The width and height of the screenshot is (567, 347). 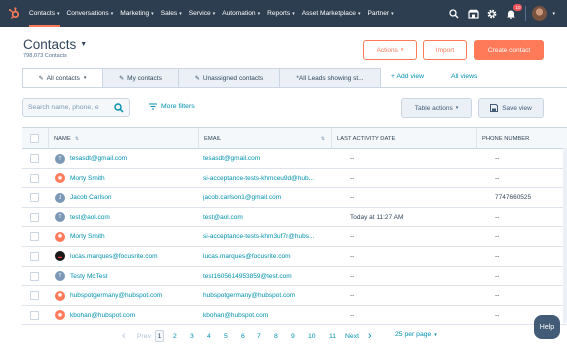 What do you see at coordinates (90, 217) in the screenshot?
I see `contact-name: test@aol.com` at bounding box center [90, 217].